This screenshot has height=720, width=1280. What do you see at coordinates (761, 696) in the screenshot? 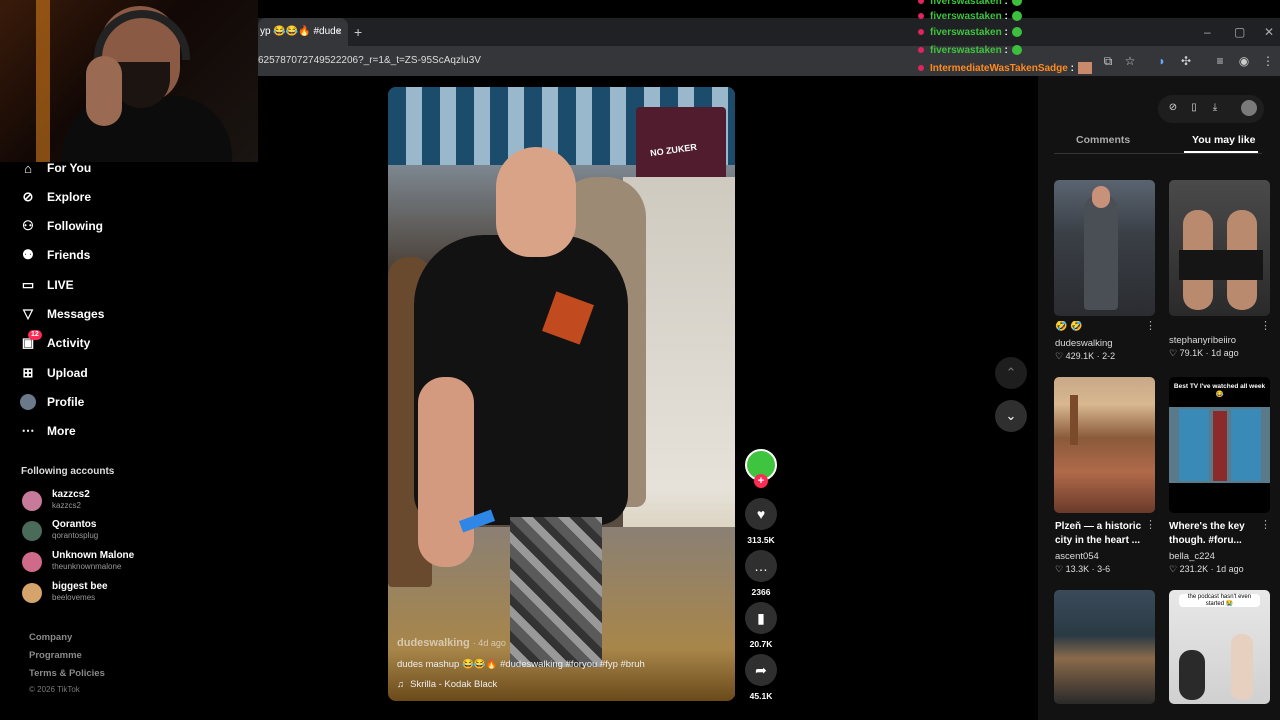
I see `share-count: 45.1K` at bounding box center [761, 696].